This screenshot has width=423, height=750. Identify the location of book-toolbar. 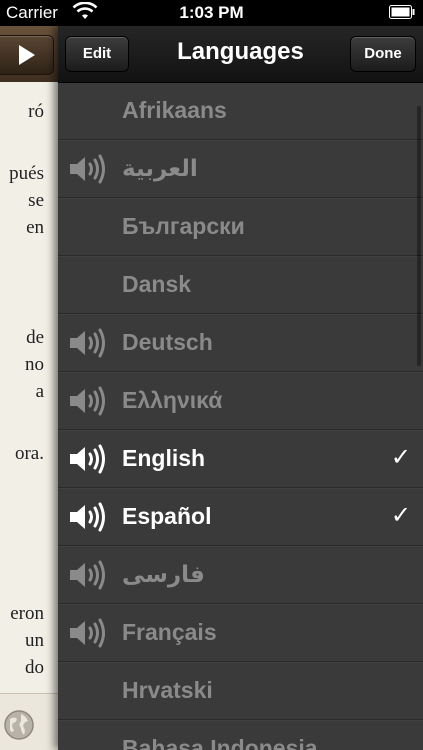
(29, 54).